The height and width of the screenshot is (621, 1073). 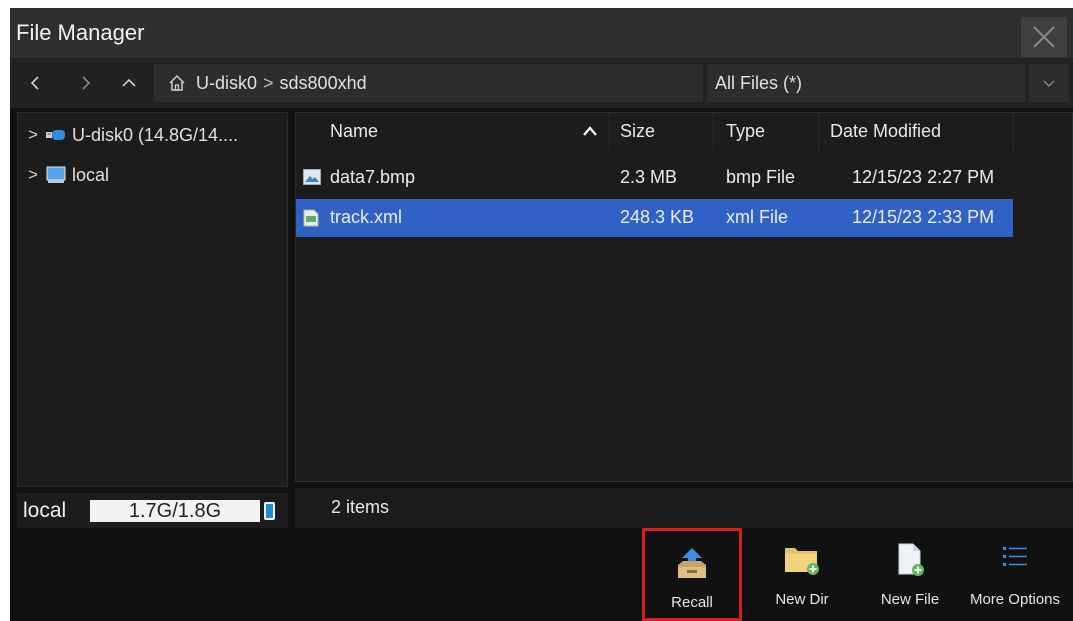 I want to click on more-options-label: More Options, so click(x=1015, y=599).